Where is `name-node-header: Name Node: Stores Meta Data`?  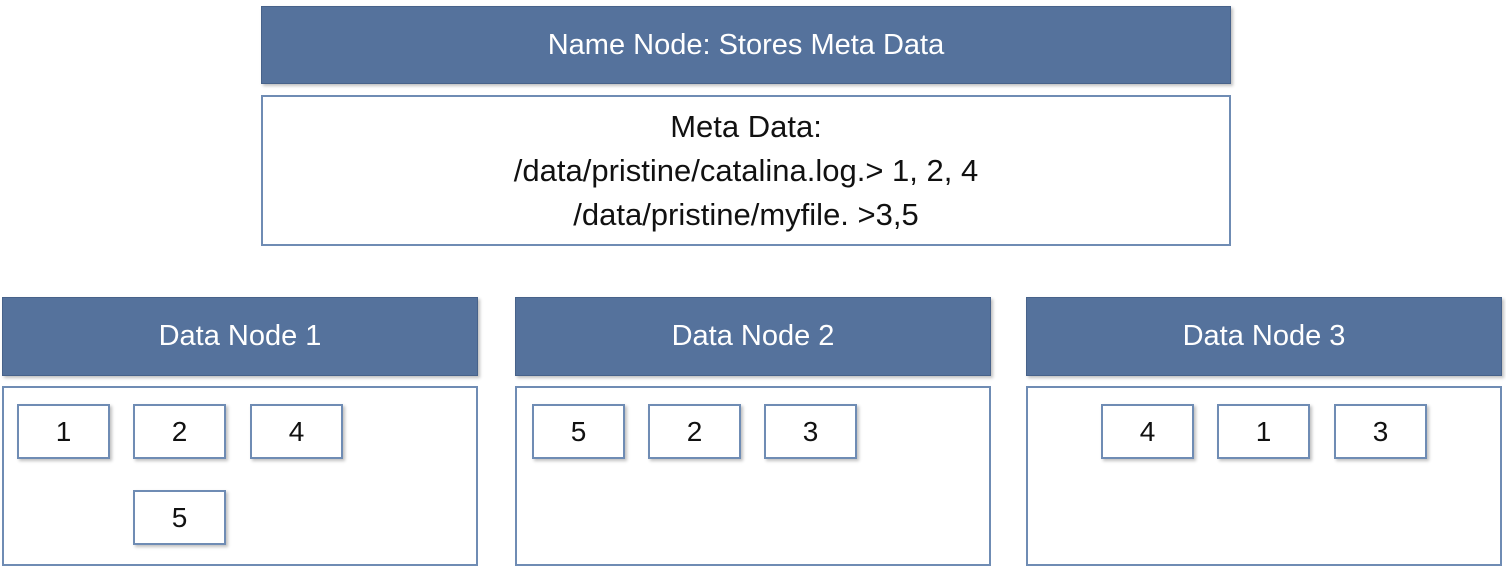 name-node-header: Name Node: Stores Meta Data is located at coordinates (746, 45).